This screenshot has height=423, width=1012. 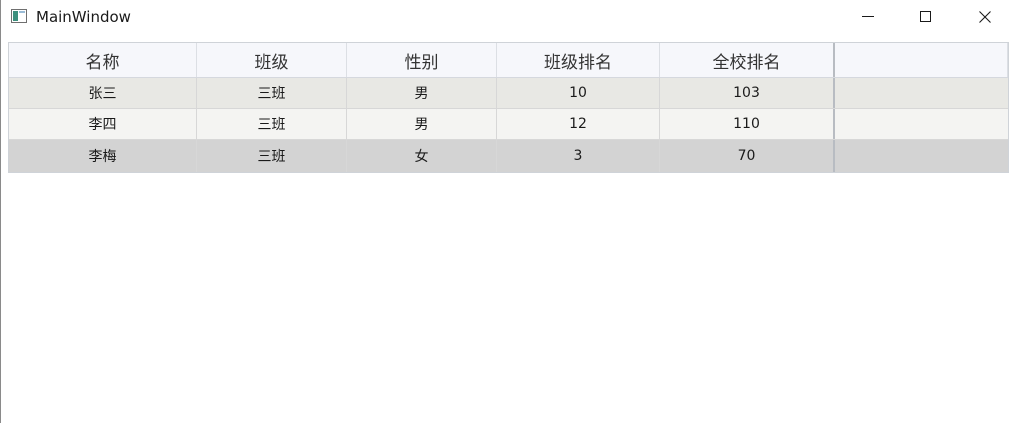 What do you see at coordinates (747, 93) in the screenshot?
I see `cell-school-rank: 103` at bounding box center [747, 93].